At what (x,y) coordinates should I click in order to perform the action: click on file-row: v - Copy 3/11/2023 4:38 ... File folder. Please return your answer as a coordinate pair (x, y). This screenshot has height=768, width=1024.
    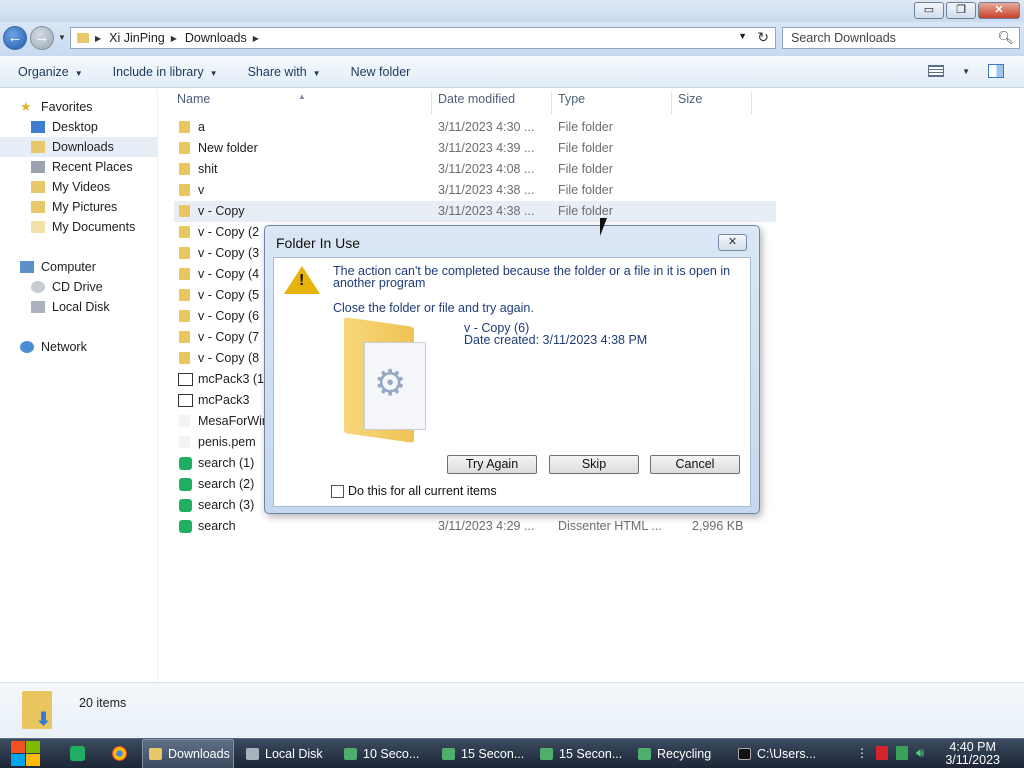
    Looking at the image, I should click on (475, 211).